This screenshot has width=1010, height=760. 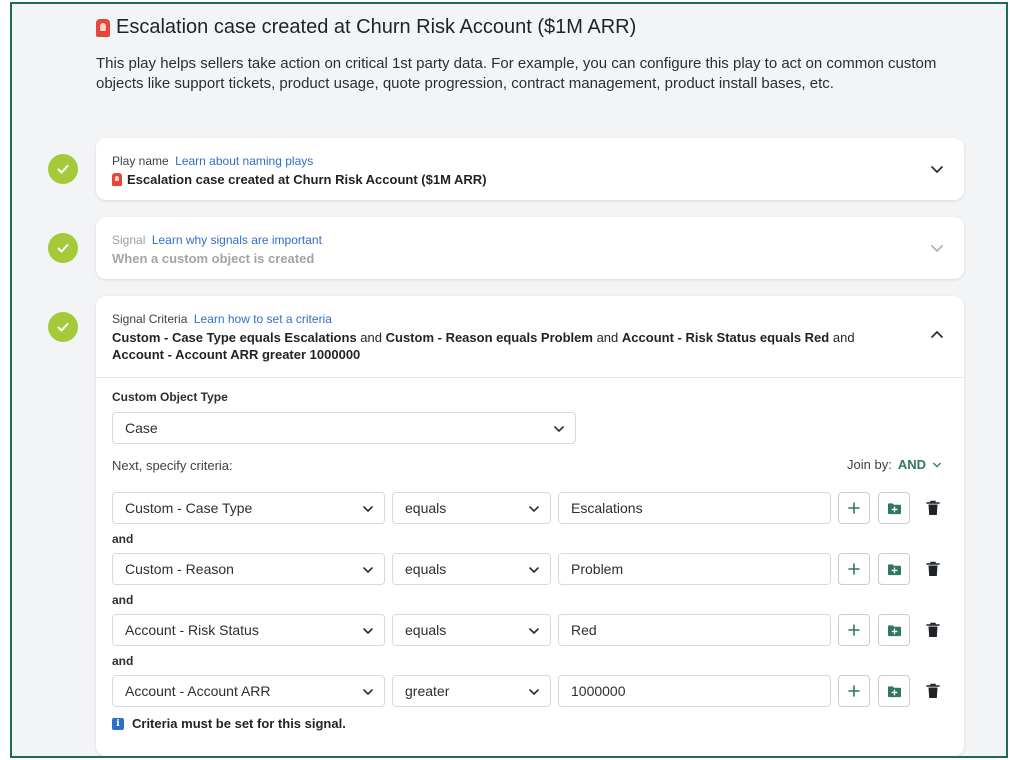 I want to click on criteria-note: i Criteria must be set for this signal., so click(x=229, y=723).